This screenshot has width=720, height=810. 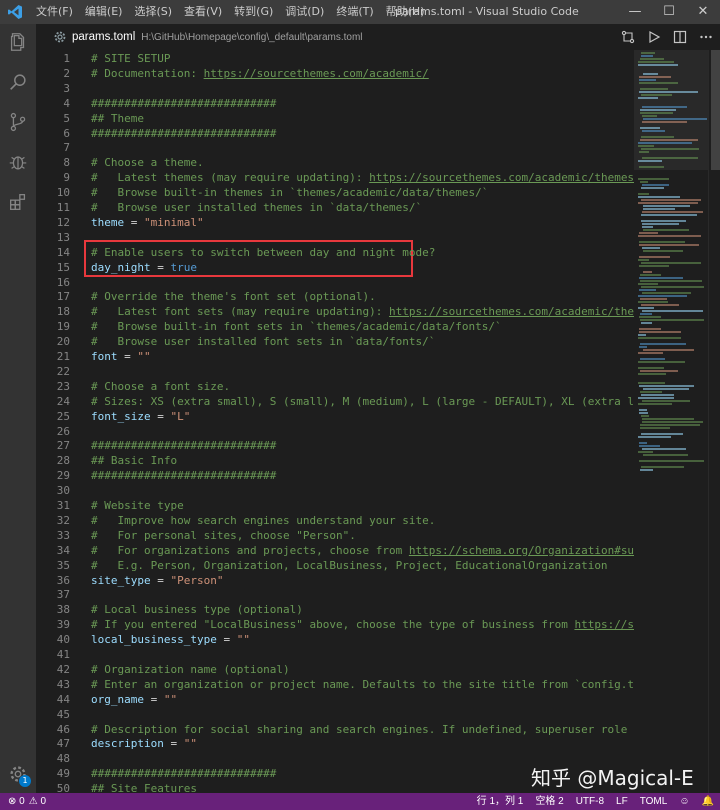 I want to click on cursor-position: 行 1，列 1, so click(x=500, y=801).